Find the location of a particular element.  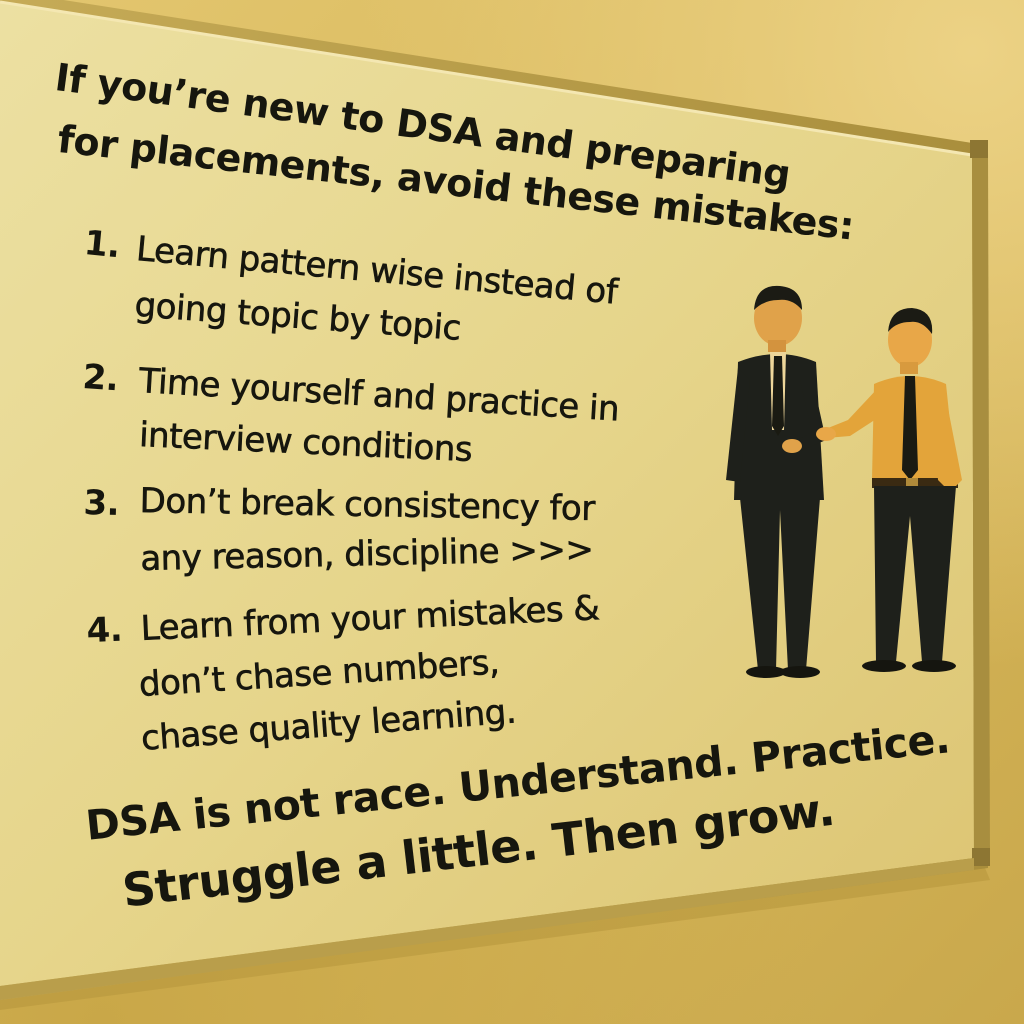

man-in-orange-shirt-icon is located at coordinates (889, 490).